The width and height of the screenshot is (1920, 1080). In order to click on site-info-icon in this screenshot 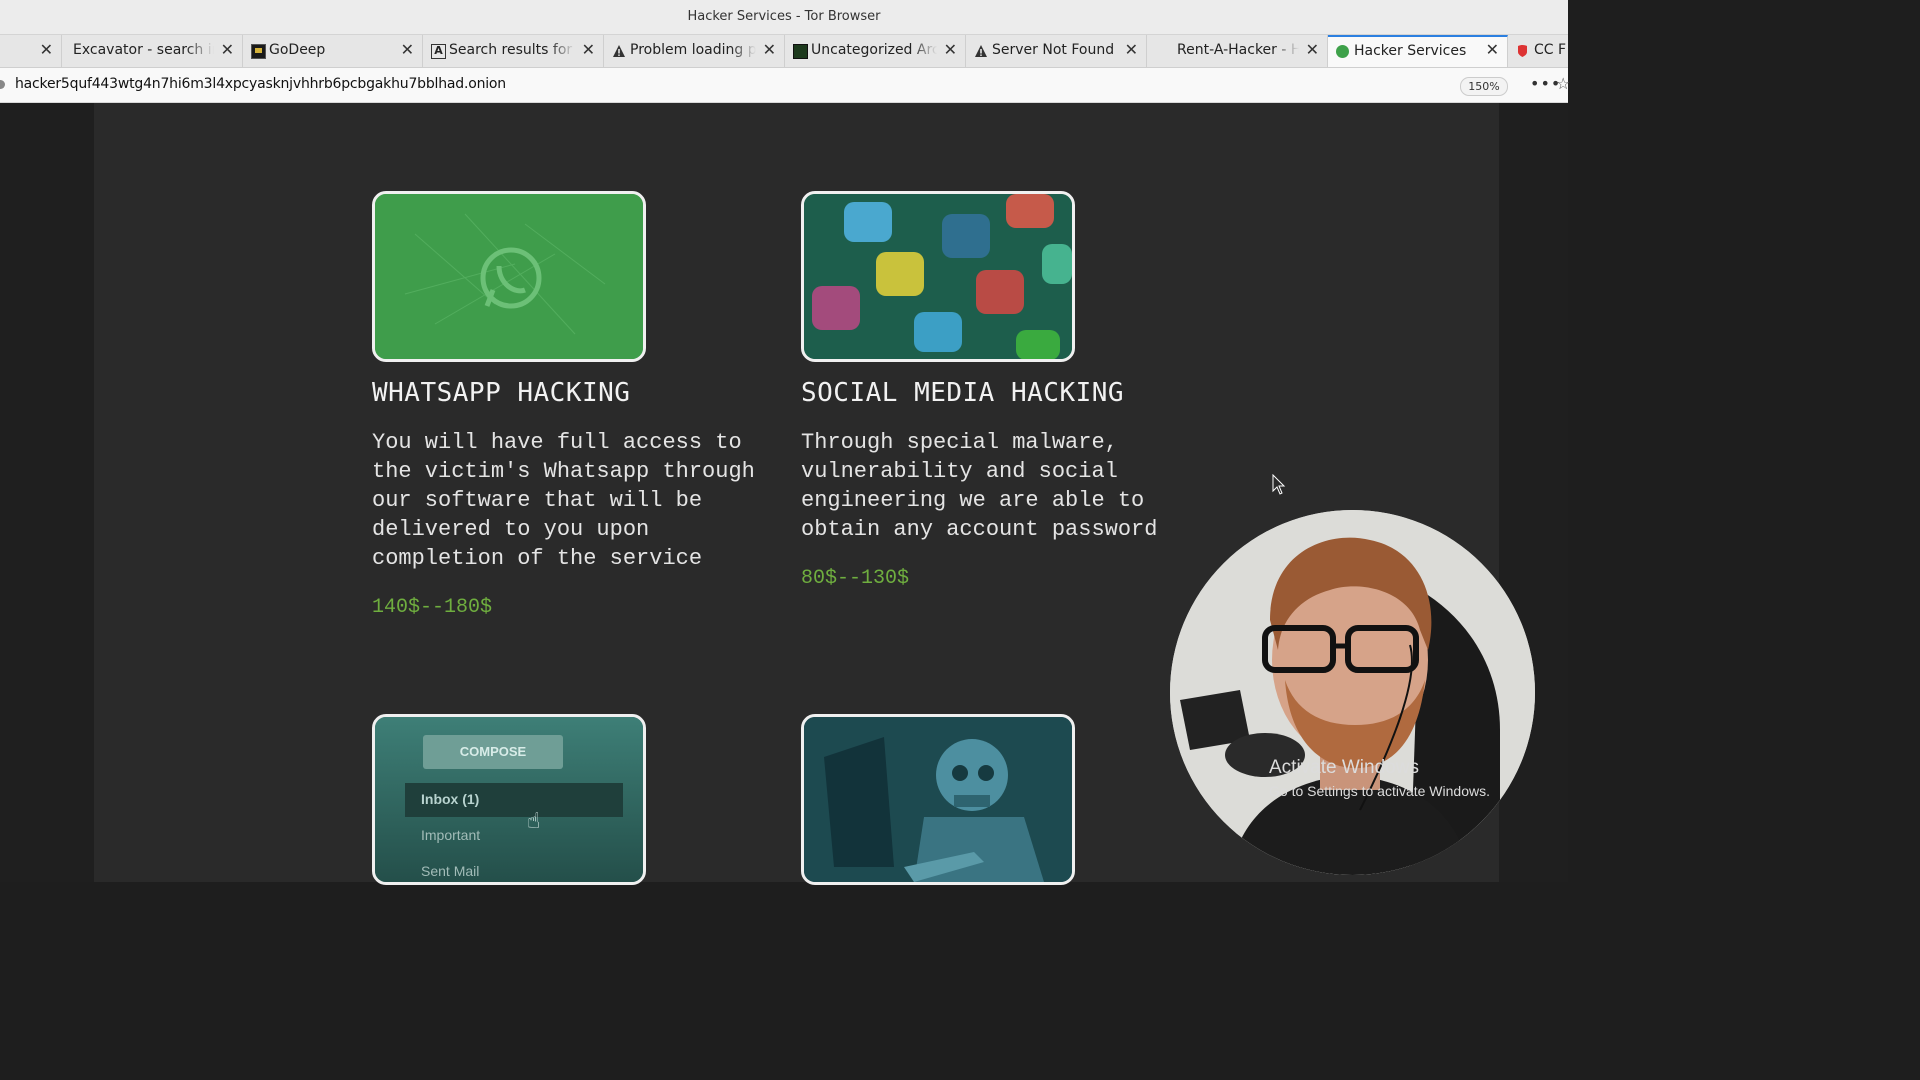, I will do `click(2, 84)`.